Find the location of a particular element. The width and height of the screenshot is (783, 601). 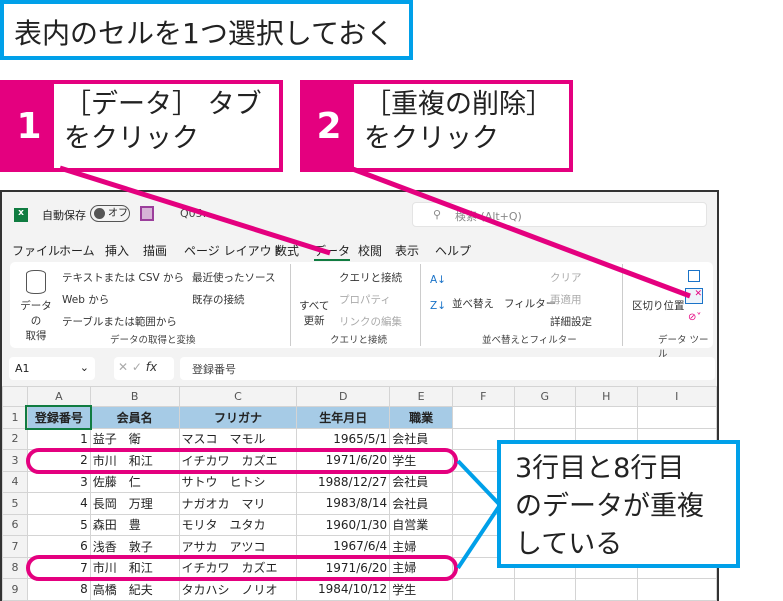

note-line3: している is located at coordinates (569, 544).